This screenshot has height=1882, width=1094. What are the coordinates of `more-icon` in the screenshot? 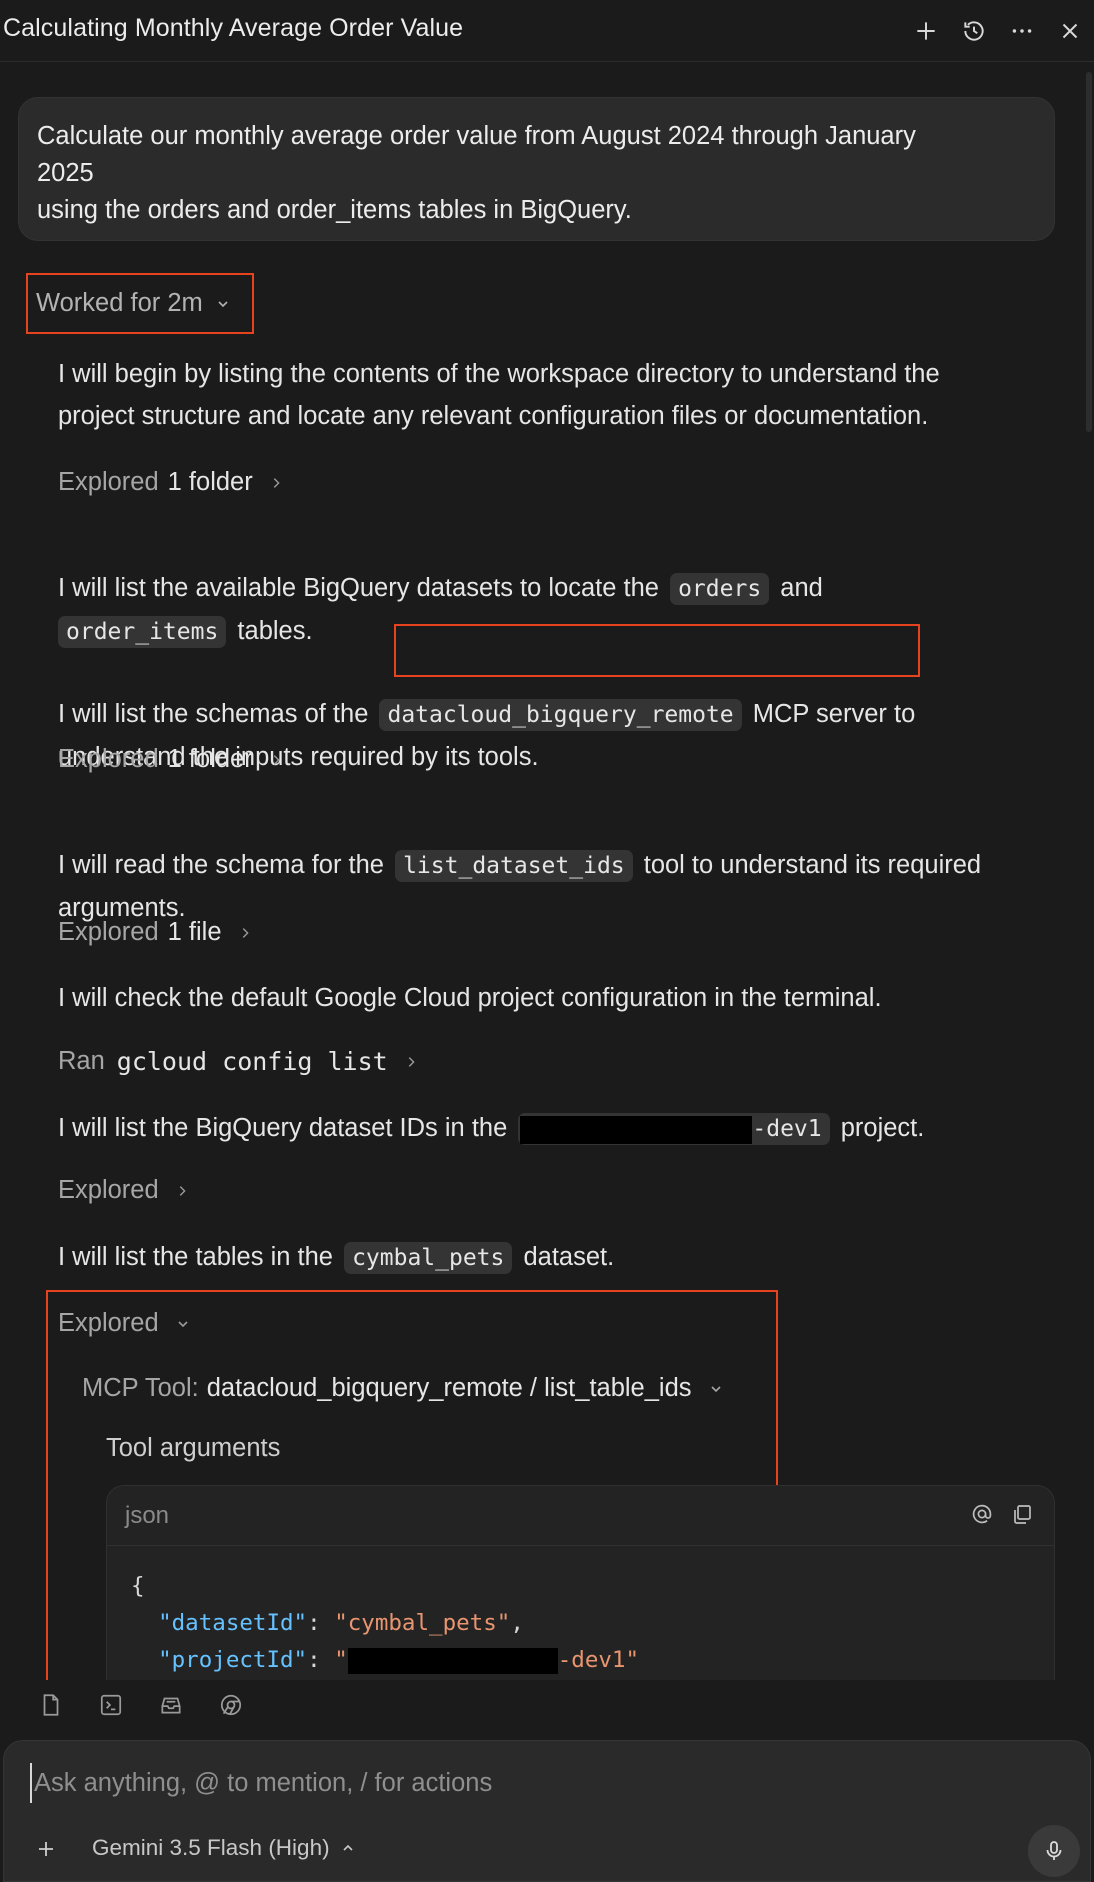 It's located at (1022, 31).